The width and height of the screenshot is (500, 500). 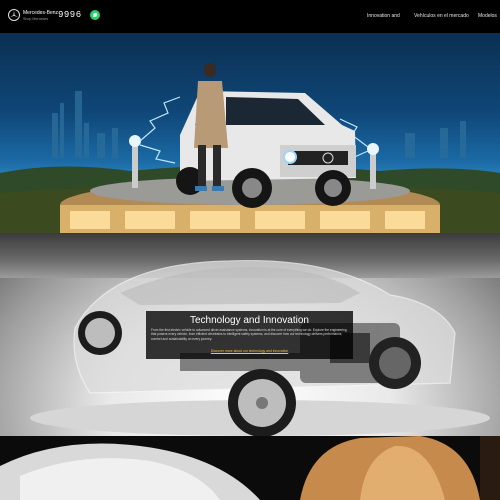 I want to click on nav-innovation: Innovation and, so click(x=383, y=16).